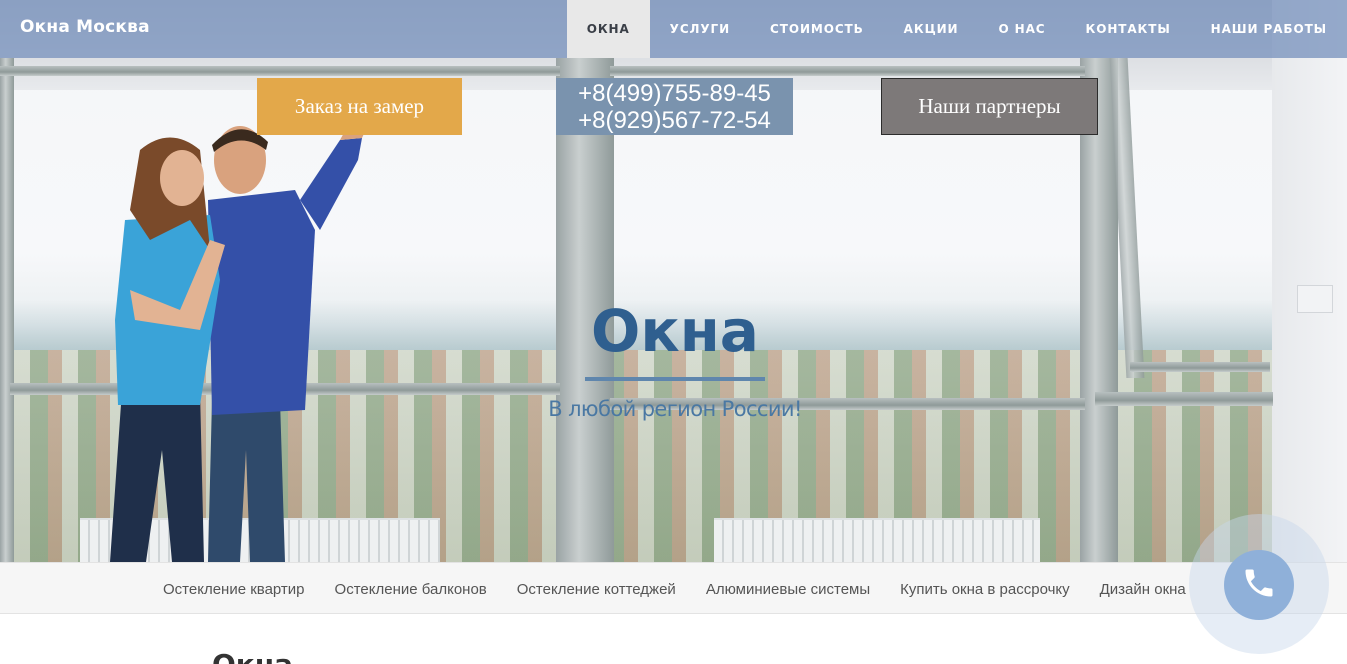  Describe the element at coordinates (700, 29) in the screenshot. I see `menu-item-services: УСЛУГИ` at that location.